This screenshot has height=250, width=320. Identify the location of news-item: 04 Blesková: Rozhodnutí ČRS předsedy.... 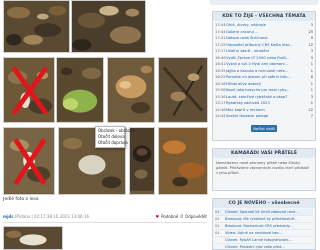
(264, 226).